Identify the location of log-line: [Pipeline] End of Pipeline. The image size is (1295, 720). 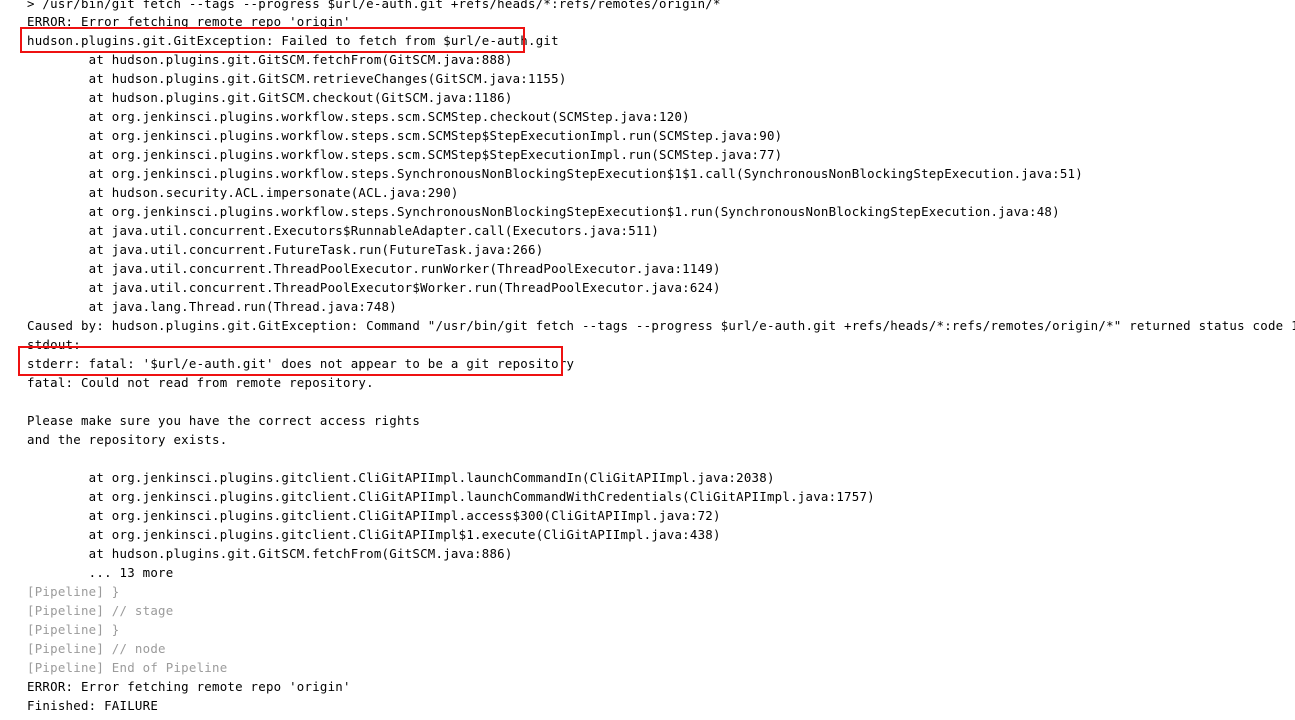
(127, 667).